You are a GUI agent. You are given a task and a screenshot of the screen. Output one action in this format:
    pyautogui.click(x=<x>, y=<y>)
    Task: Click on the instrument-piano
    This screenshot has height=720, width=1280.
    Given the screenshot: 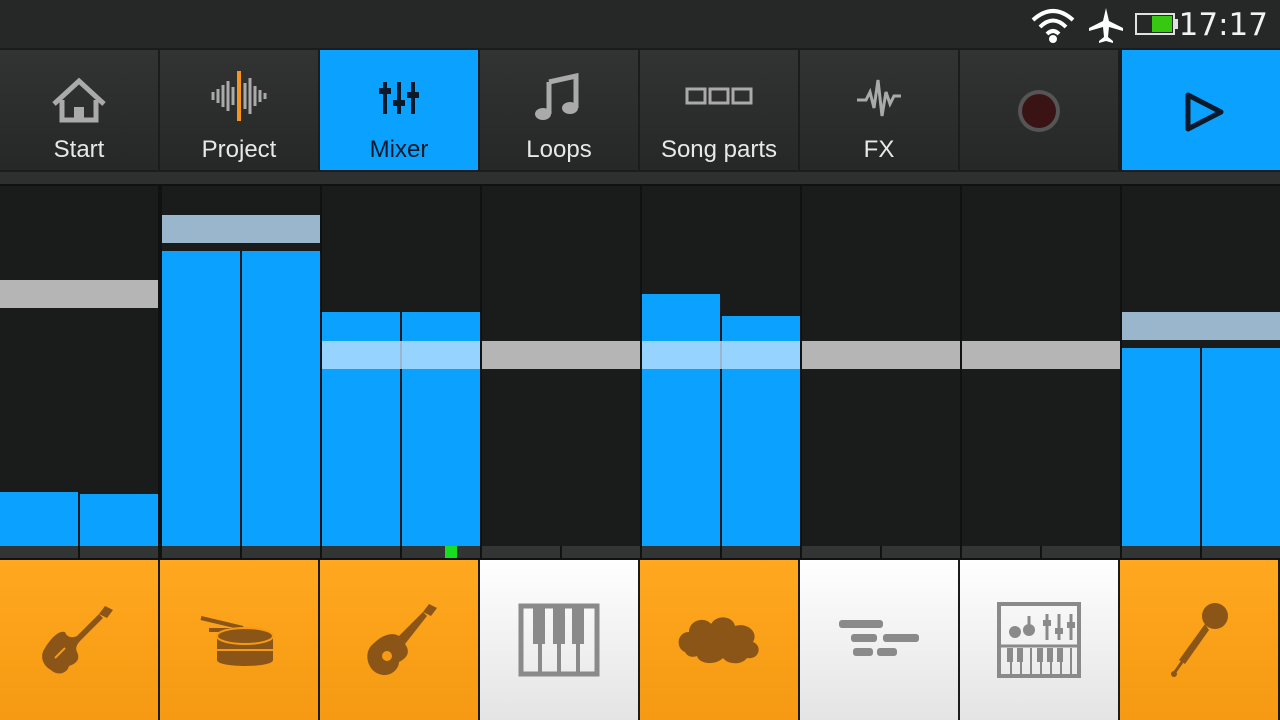 What is the action you would take?
    pyautogui.click(x=559, y=640)
    